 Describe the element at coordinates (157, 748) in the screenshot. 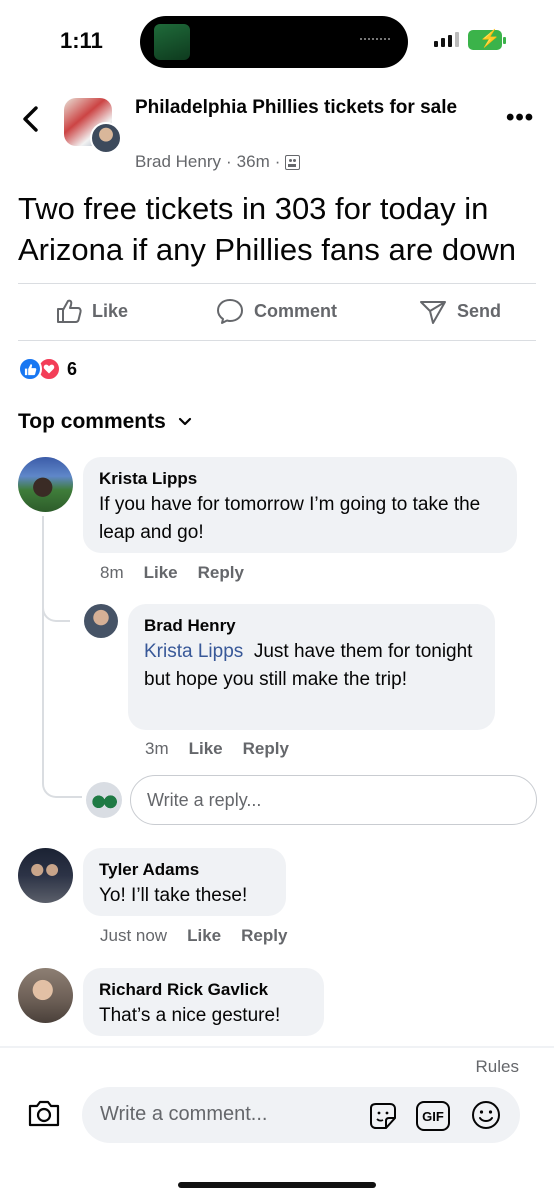

I see `reply-time: 3m` at that location.